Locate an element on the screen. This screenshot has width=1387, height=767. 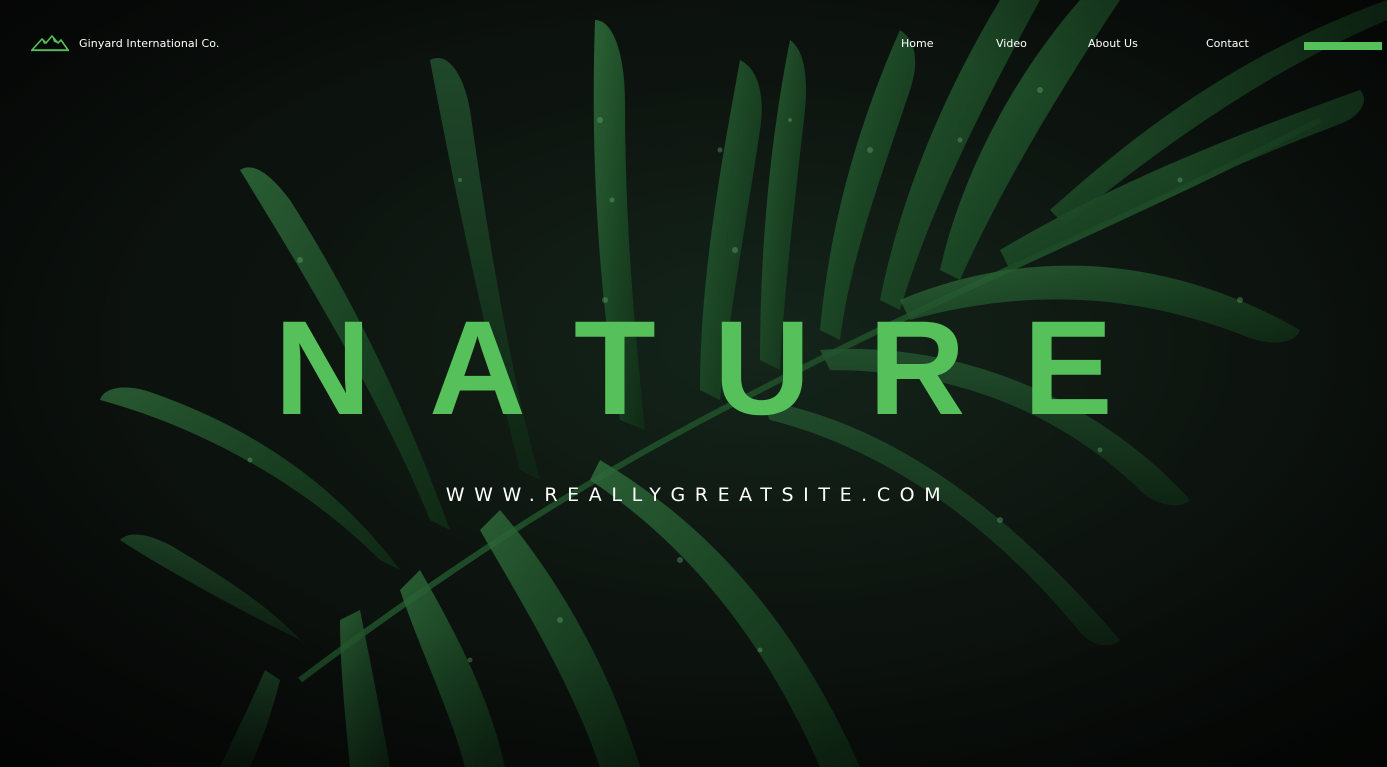
menu-bar-icon is located at coordinates (1343, 46).